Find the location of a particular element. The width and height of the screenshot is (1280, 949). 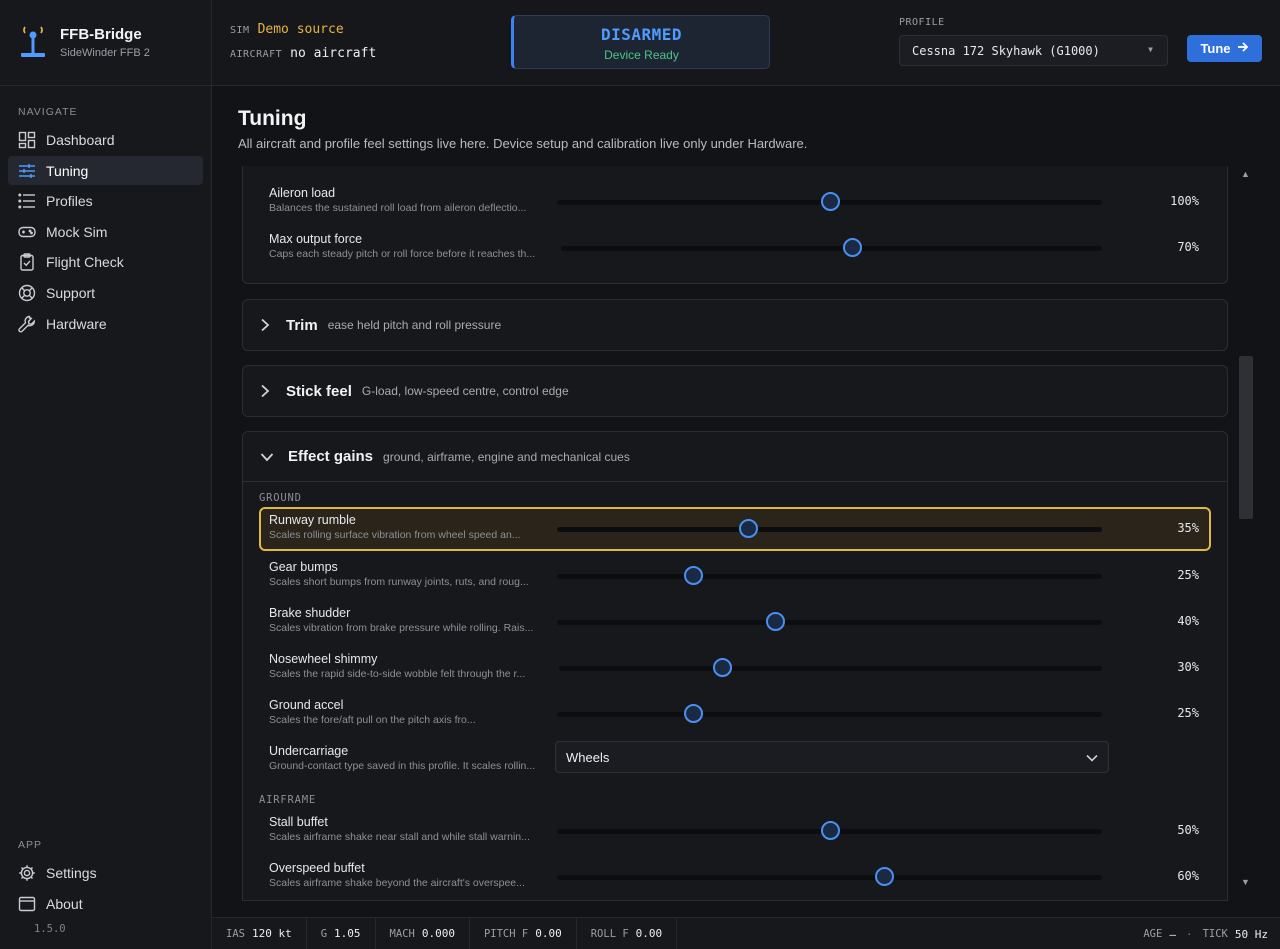

sidebar-item-dashboard: Dashboard is located at coordinates (105, 139).